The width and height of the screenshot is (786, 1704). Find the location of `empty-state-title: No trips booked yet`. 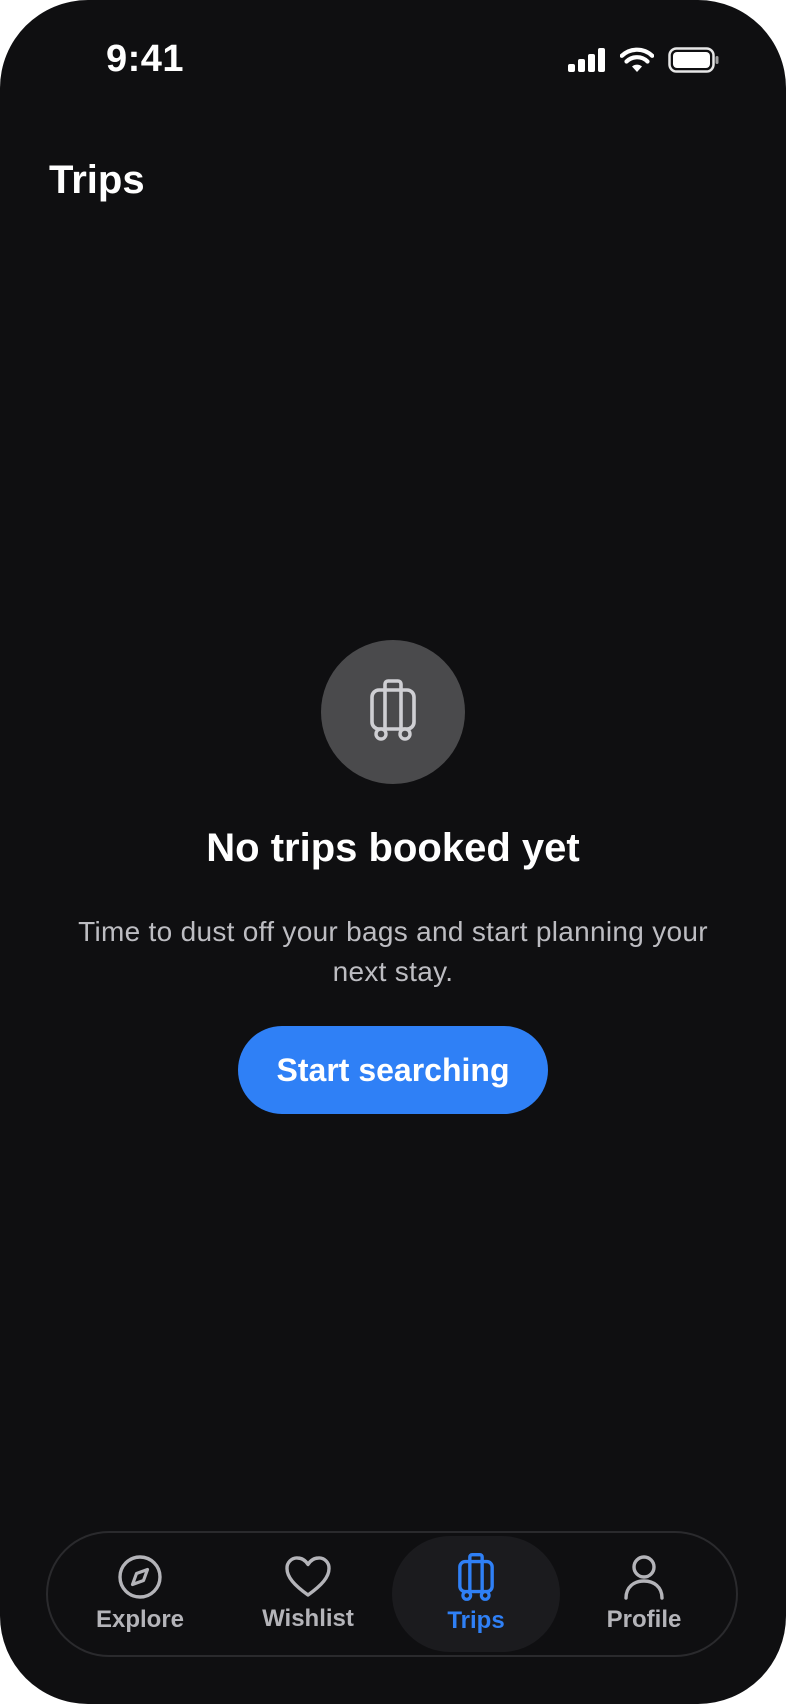

empty-state-title: No trips booked yet is located at coordinates (393, 848).